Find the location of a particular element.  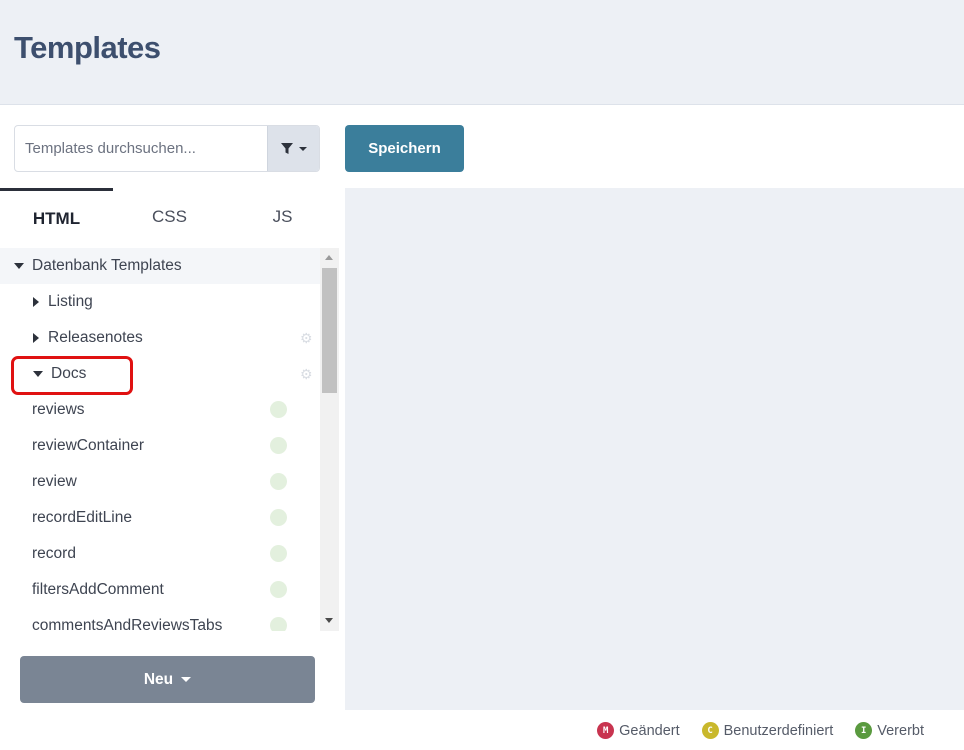

status-footer: M Geändert C Benutzerdefiniert I Vererbt is located at coordinates (482, 730).